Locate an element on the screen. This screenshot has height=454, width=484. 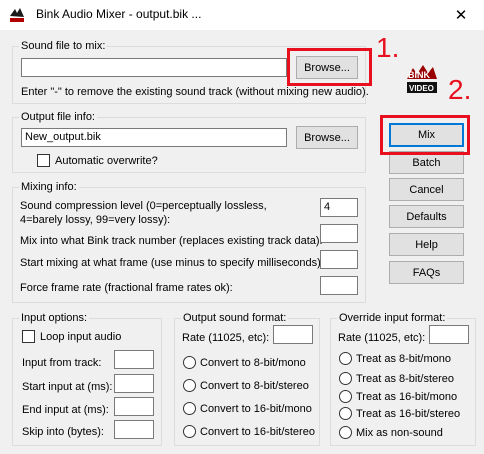
help-button: Help is located at coordinates (426, 244).